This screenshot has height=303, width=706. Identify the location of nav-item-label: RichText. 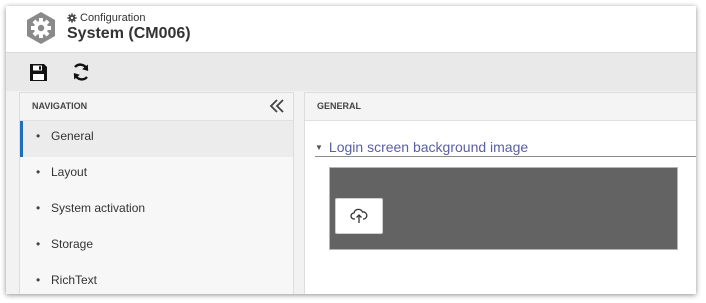
(74, 280).